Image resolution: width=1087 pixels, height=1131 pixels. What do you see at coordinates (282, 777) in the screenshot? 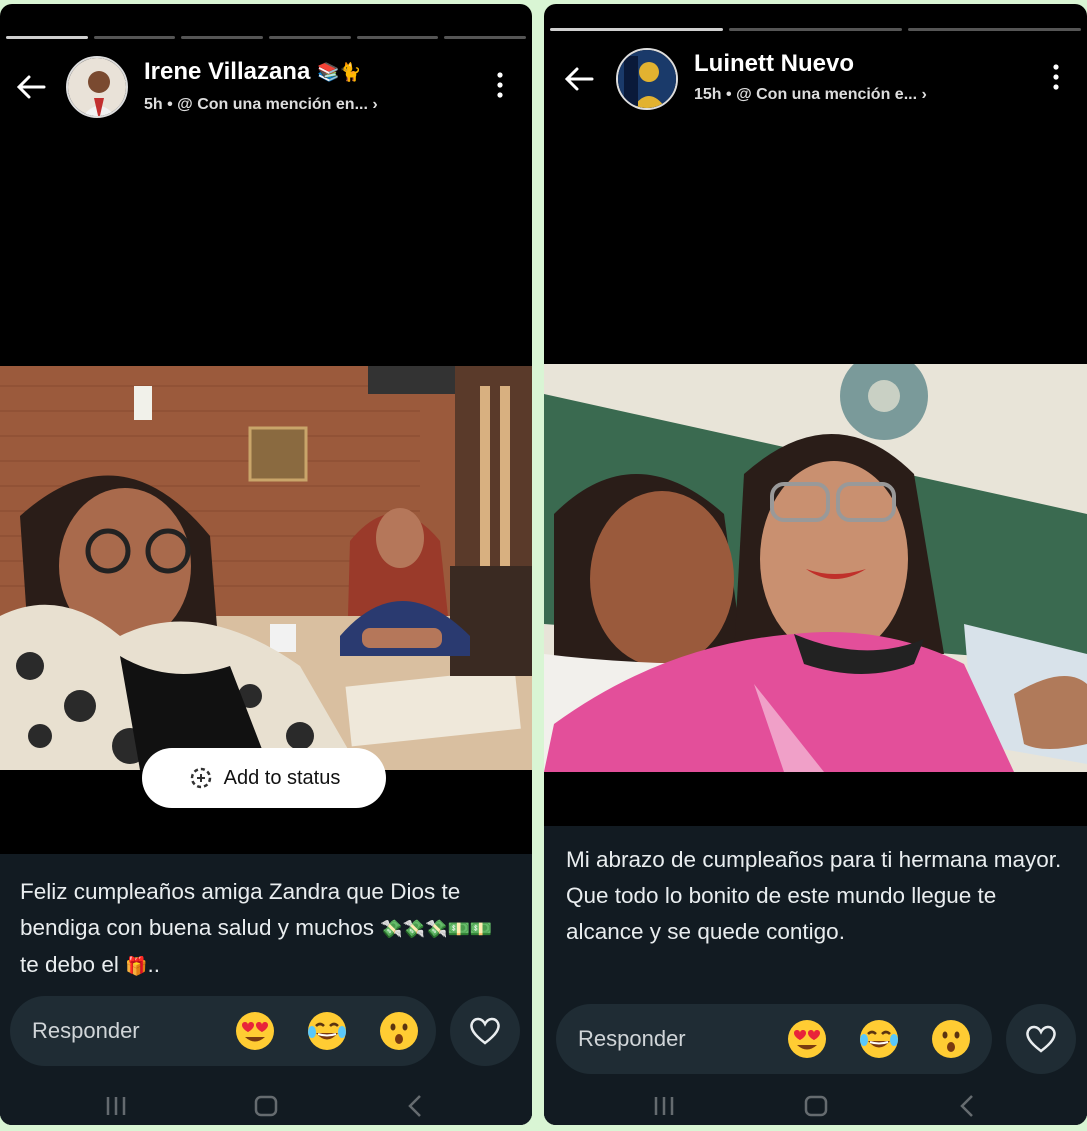
I see `add-to-status-label: Add to status` at bounding box center [282, 777].